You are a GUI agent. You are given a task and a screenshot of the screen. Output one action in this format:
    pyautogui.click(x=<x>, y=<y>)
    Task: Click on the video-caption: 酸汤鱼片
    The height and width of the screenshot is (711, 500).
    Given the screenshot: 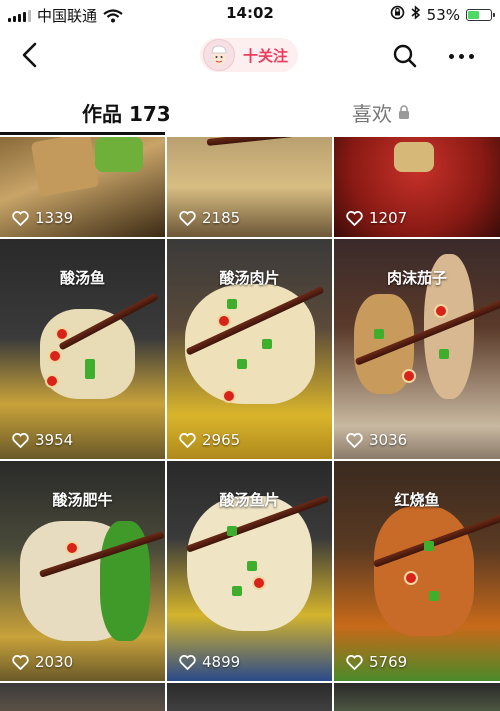 What is the action you would take?
    pyautogui.click(x=249, y=500)
    